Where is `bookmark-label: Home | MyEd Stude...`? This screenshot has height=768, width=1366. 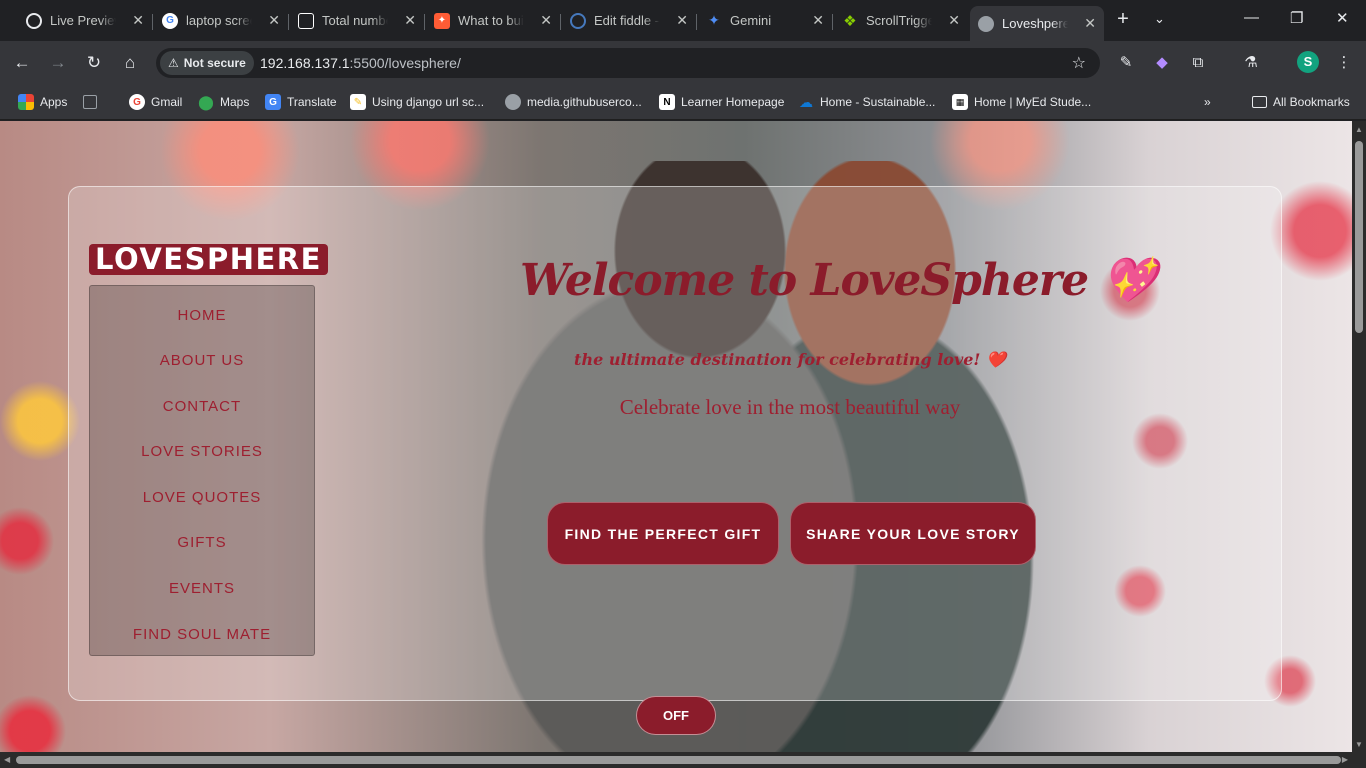 bookmark-label: Home | MyEd Stude... is located at coordinates (1033, 102).